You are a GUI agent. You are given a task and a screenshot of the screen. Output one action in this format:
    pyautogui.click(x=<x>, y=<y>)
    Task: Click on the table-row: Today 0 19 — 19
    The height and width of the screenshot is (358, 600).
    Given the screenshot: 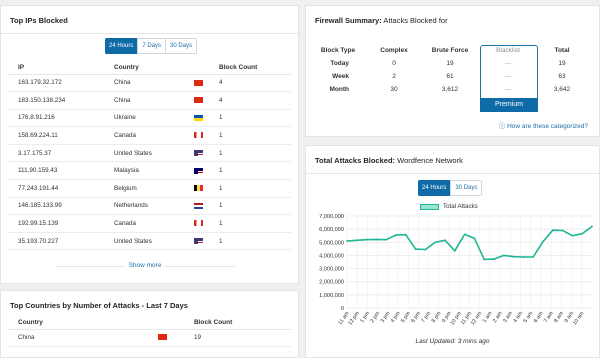 What is the action you would take?
    pyautogui.click(x=448, y=63)
    